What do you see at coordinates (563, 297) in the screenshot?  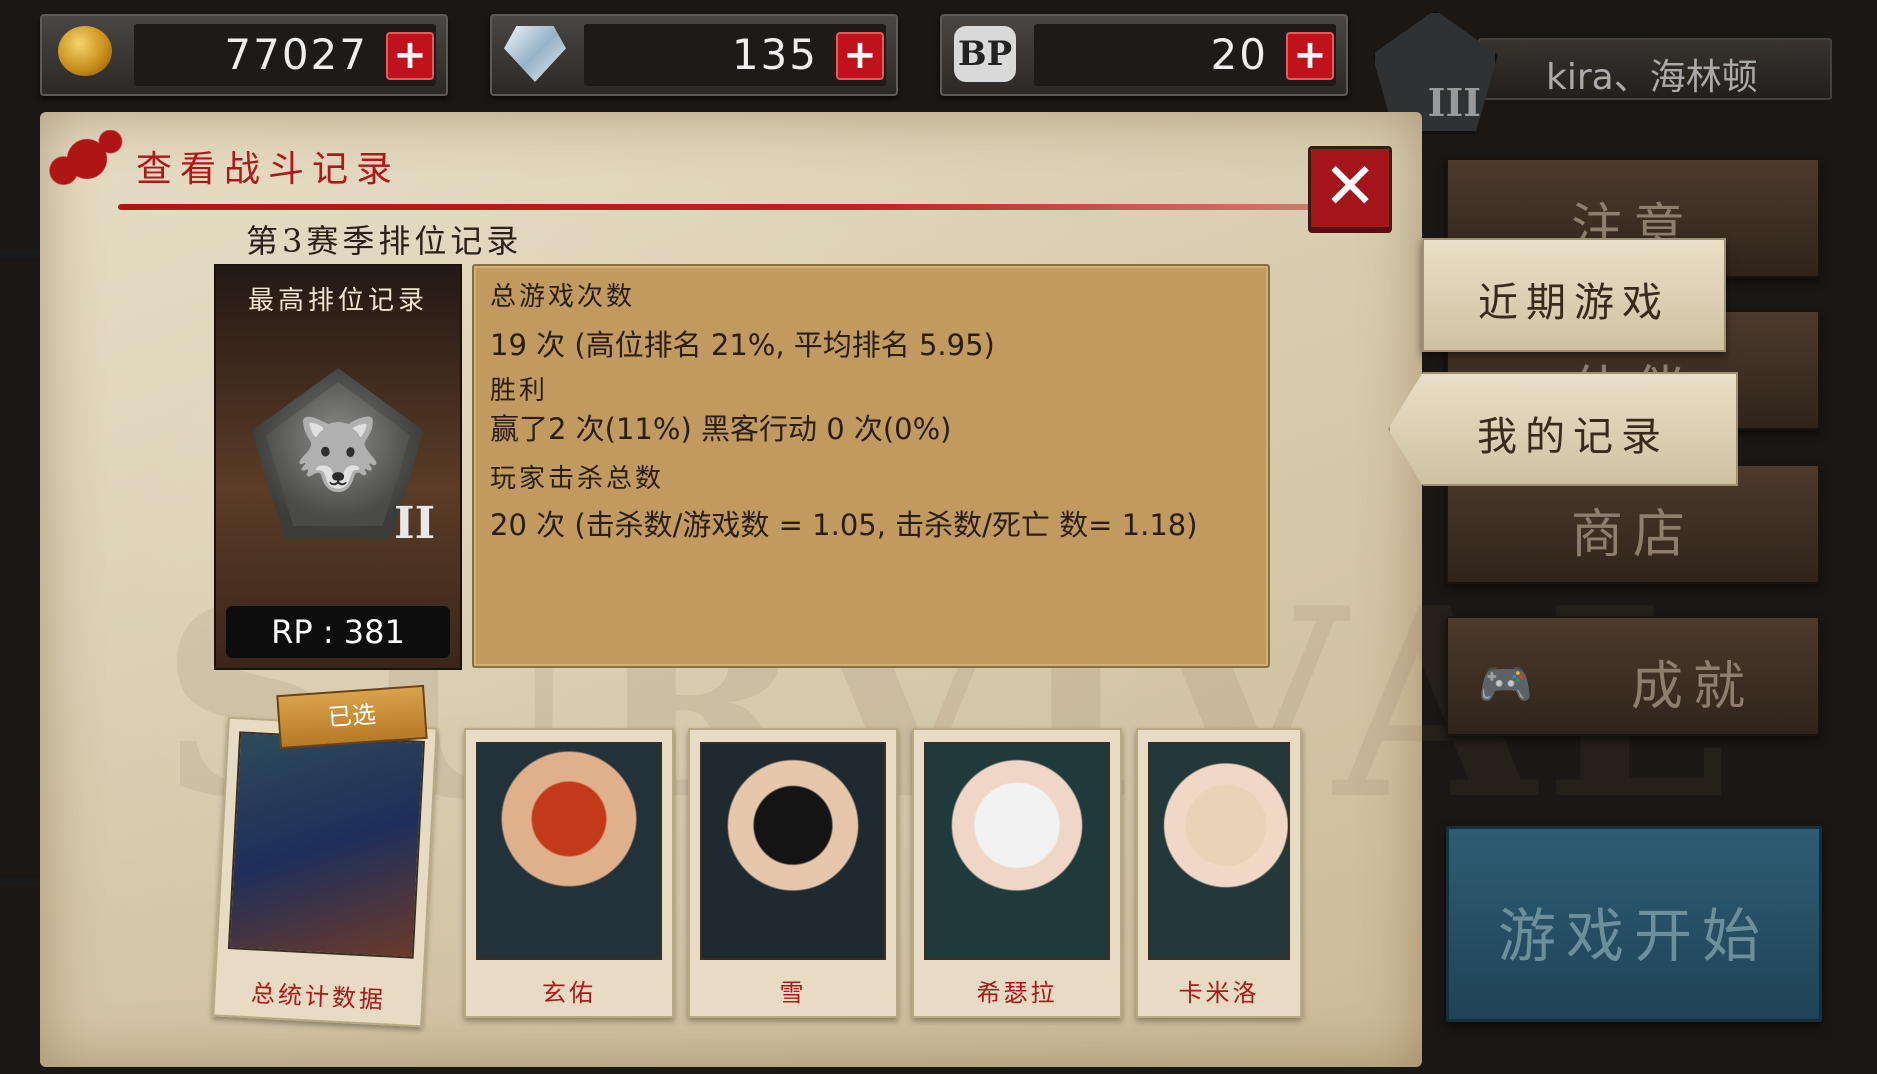 I see `total-games-label: 总游戏次数` at bounding box center [563, 297].